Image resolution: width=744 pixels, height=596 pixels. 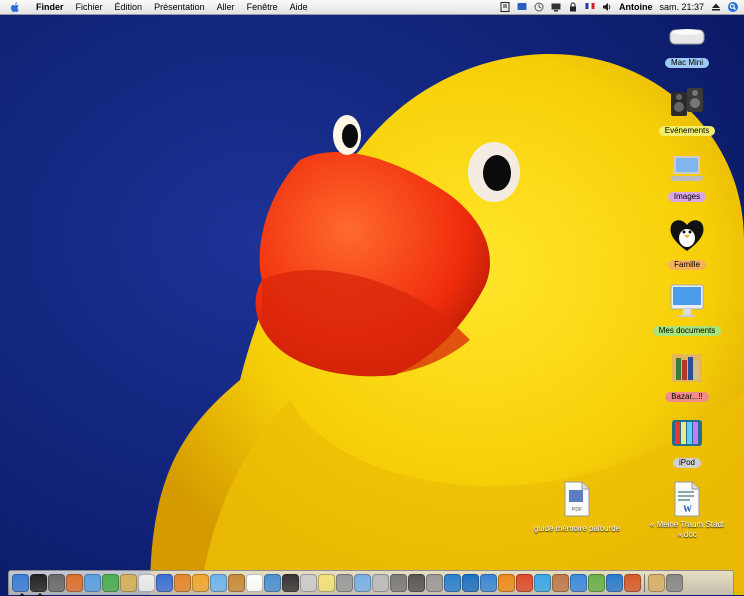 What do you see at coordinates (560, 583) in the screenshot?
I see `dock-item-pictures` at bounding box center [560, 583].